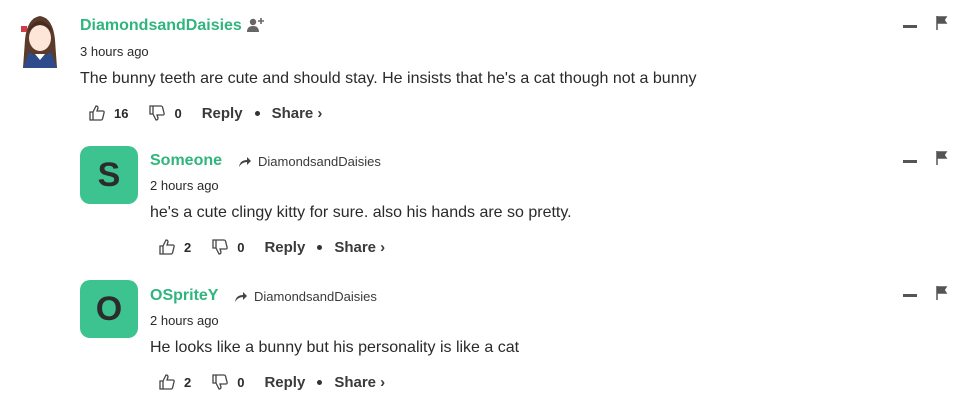  Describe the element at coordinates (256, 27) in the screenshot. I see `follow-user-icon` at that location.